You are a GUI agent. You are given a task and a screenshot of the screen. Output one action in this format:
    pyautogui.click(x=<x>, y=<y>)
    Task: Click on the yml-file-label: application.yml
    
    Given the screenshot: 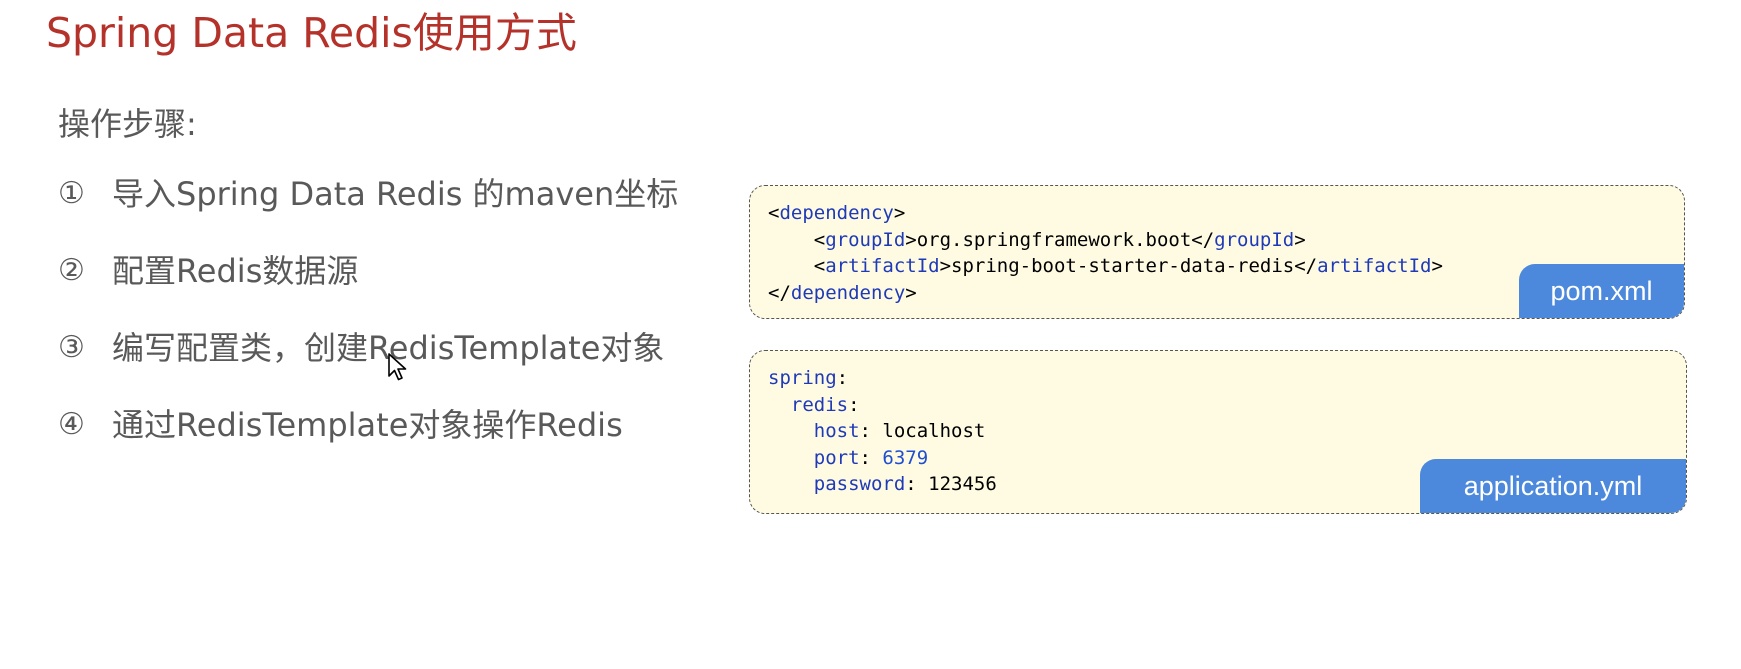 What is the action you would take?
    pyautogui.click(x=1553, y=486)
    